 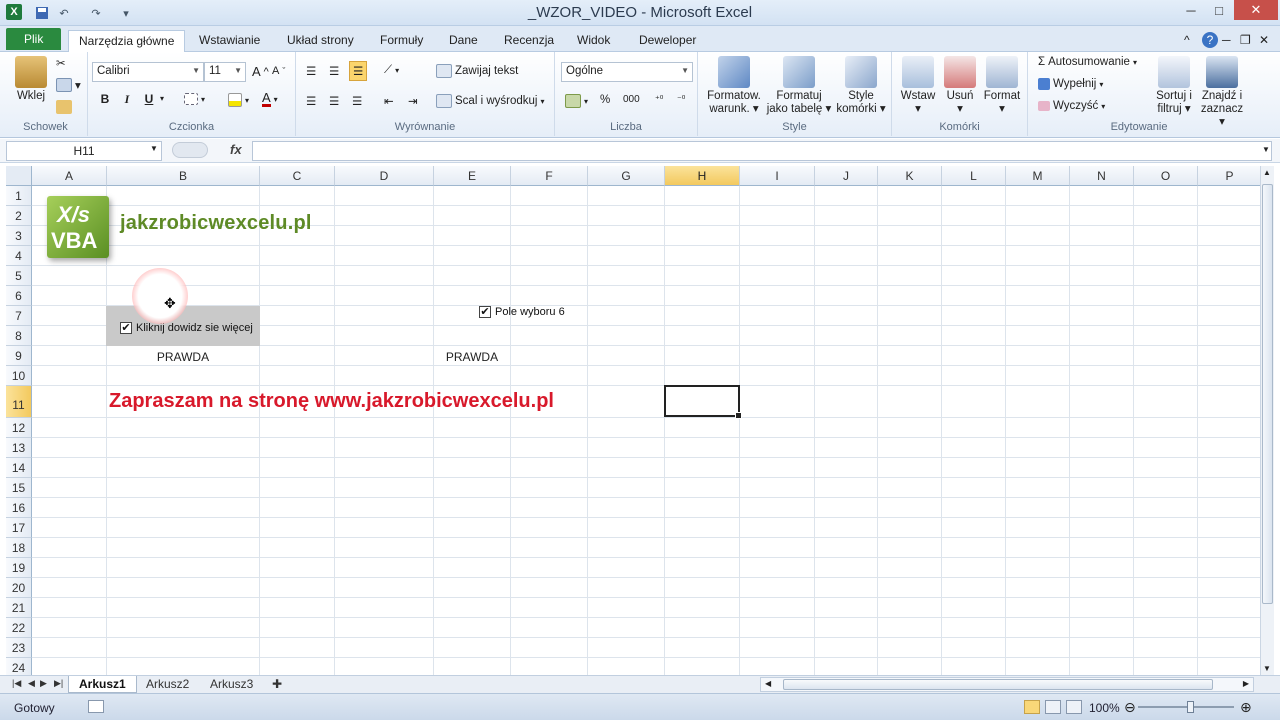 I want to click on tab-page-layout: Układ strony, so click(x=320, y=41).